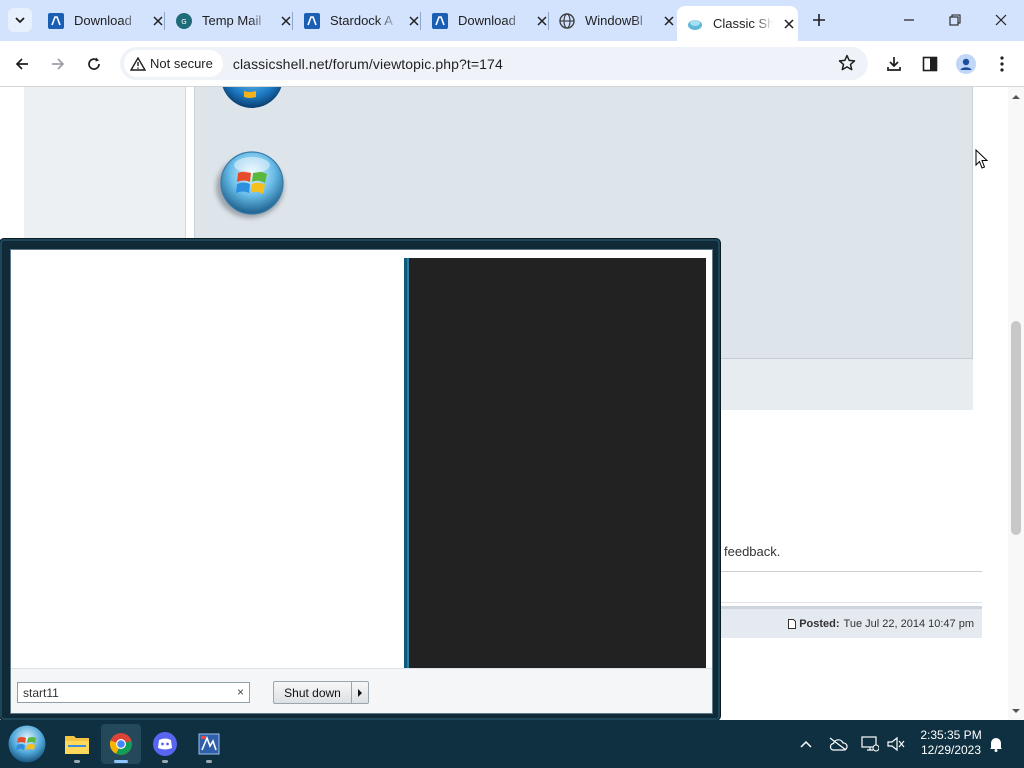  Describe the element at coordinates (105, 167) in the screenshot. I see `post-author-column` at that location.